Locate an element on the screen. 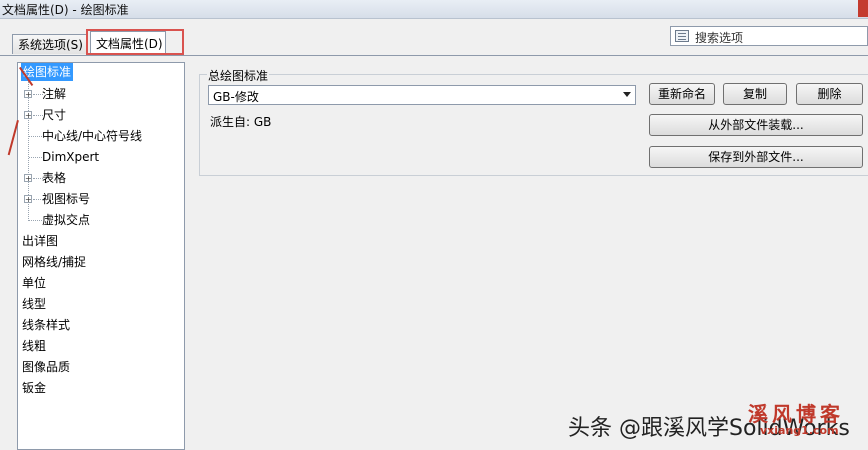 Image resolution: width=868 pixels, height=450 pixels. delete-button: 删除 is located at coordinates (829, 94).